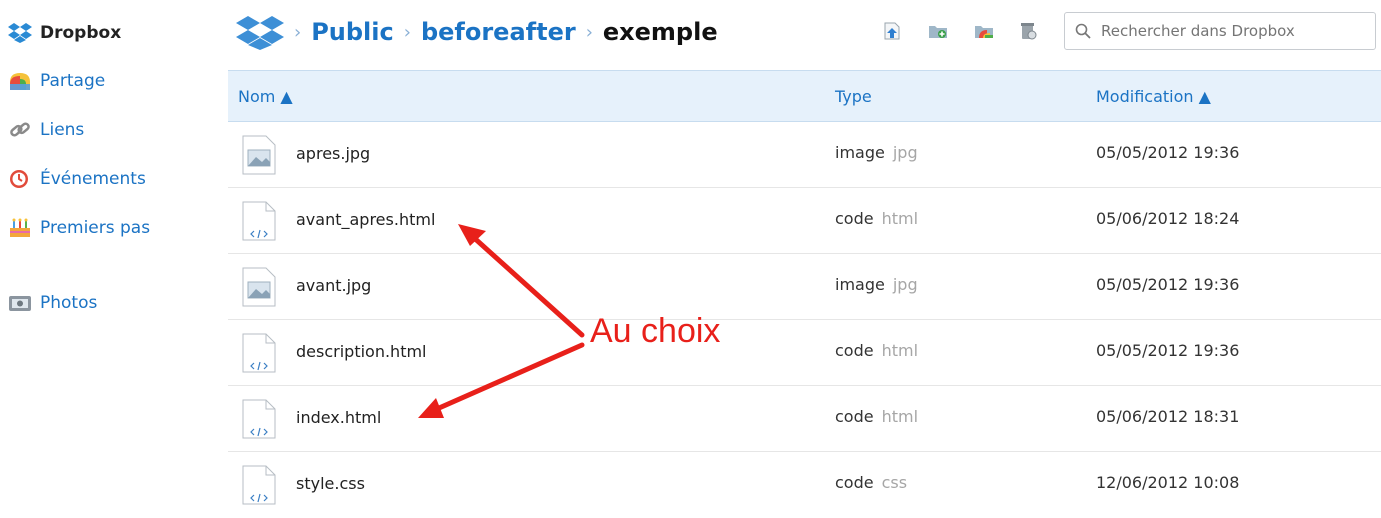 The height and width of the screenshot is (518, 1381). Describe the element at coordinates (333, 153) in the screenshot. I see `file-name: apres.jpg` at that location.